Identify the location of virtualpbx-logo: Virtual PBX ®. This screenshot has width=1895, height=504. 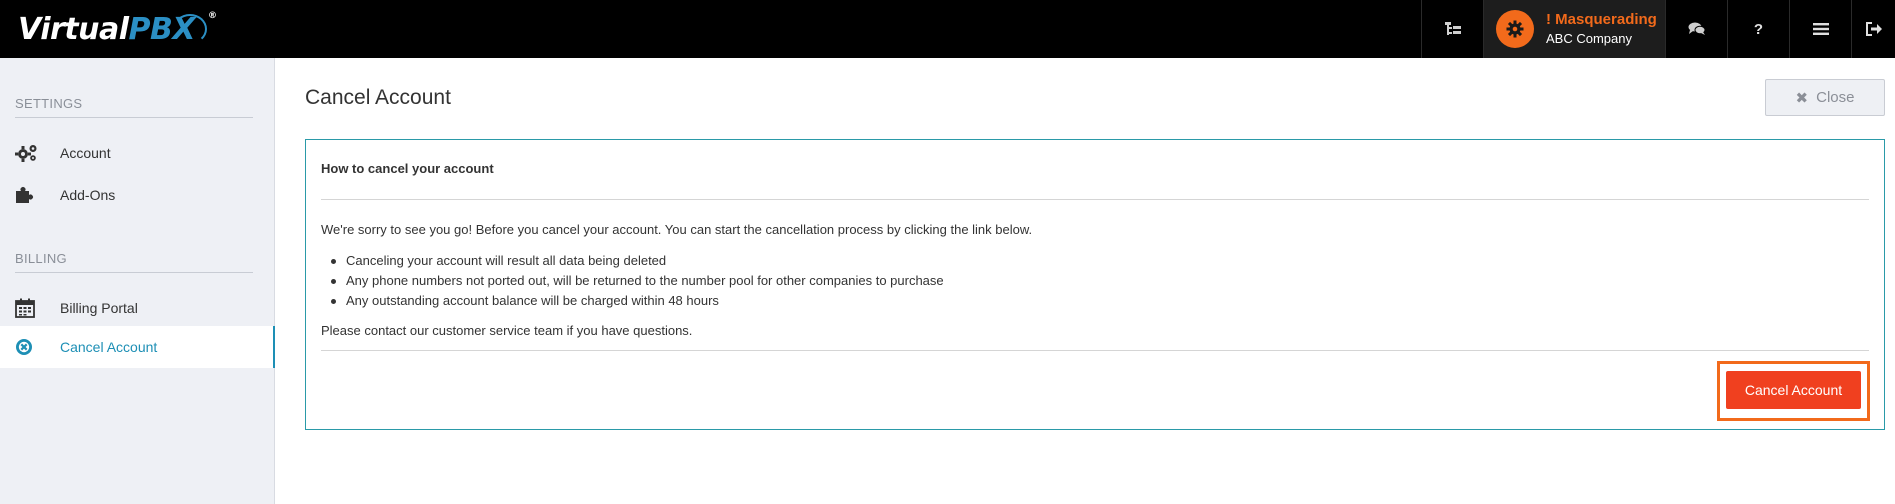
(117, 30).